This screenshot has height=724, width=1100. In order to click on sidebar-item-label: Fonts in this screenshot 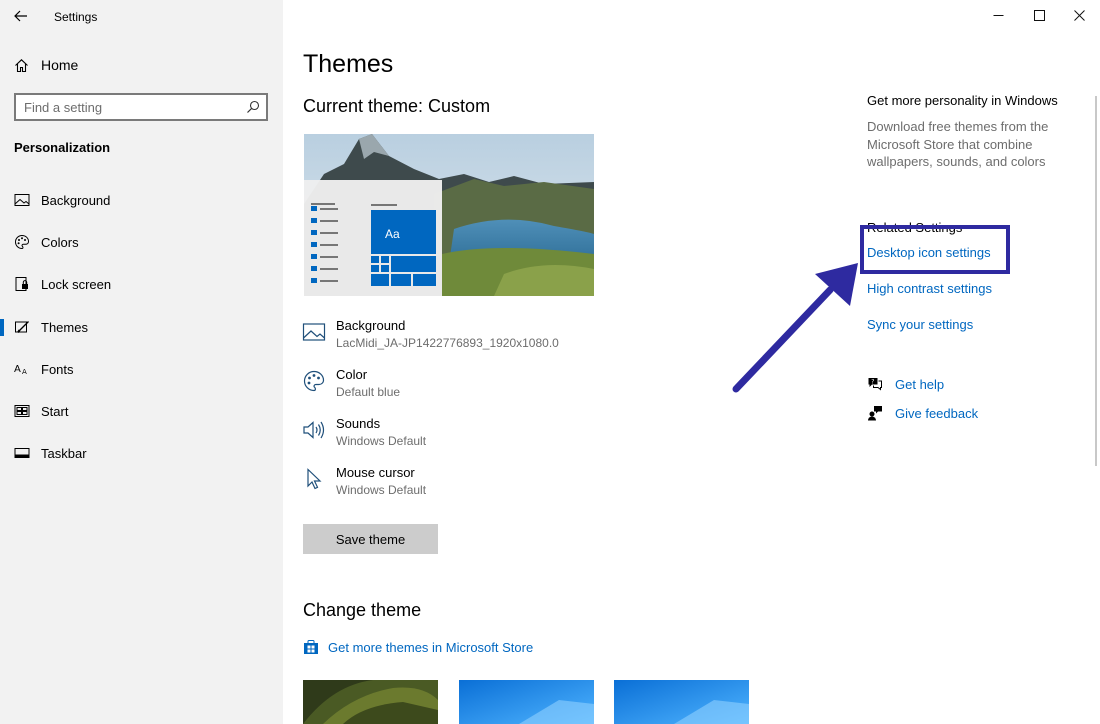, I will do `click(57, 369)`.